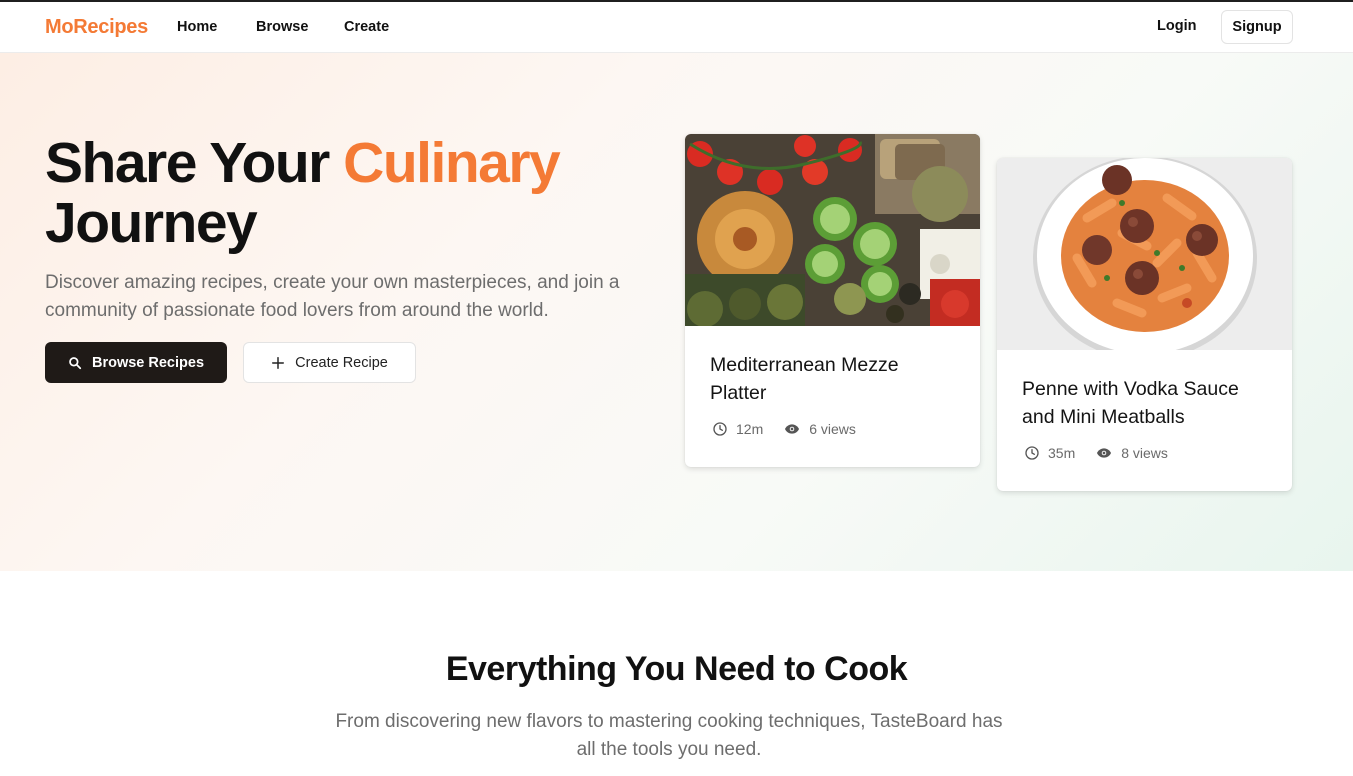  I want to click on nav-link-create: Create, so click(366, 27).